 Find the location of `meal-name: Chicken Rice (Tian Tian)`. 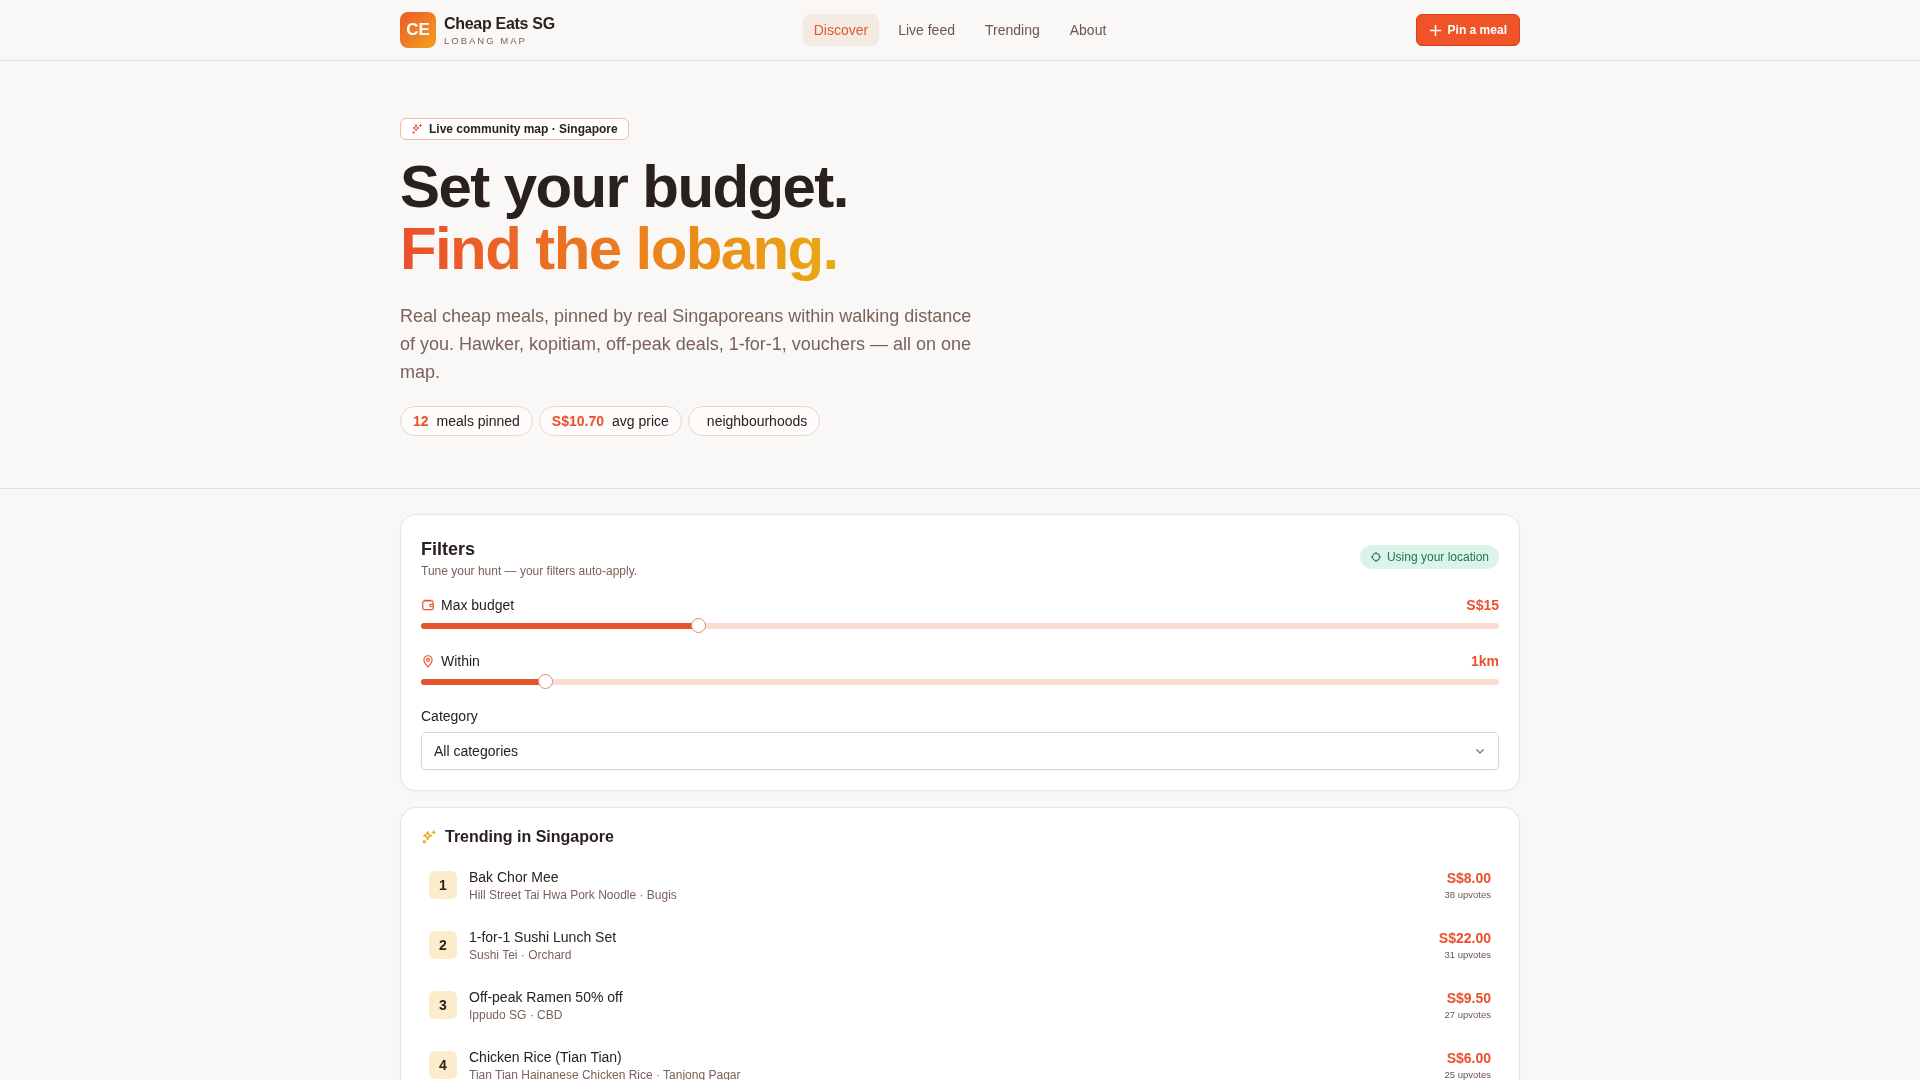

meal-name: Chicken Rice (Tian Tian) is located at coordinates (951, 1056).